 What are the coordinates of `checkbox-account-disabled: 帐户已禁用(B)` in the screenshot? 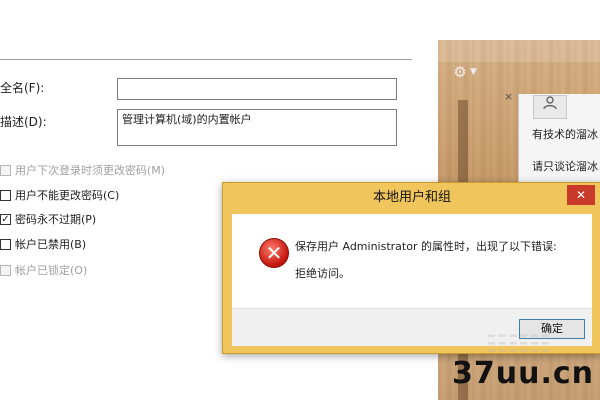 It's located at (43, 244).